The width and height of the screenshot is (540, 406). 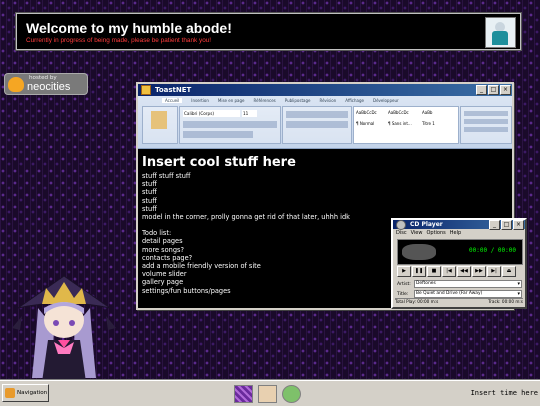 I want to click on cd-maximize-button: □, so click(x=506, y=224).